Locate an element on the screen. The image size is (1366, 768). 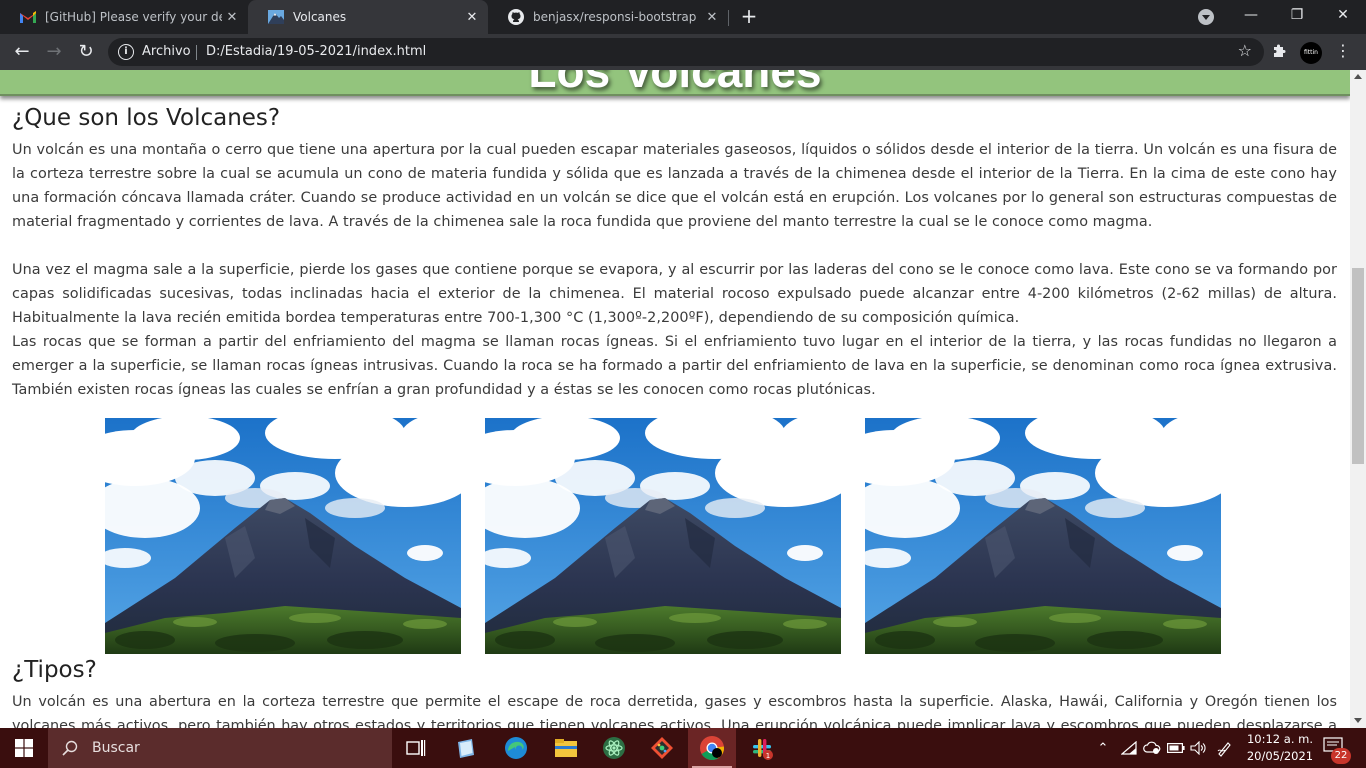
restore-icon: ❐ is located at coordinates (1297, 15).